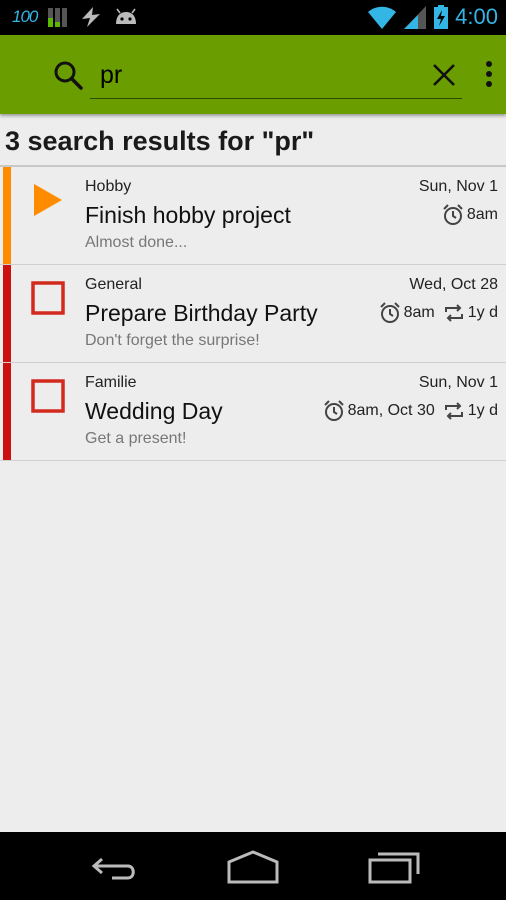 The width and height of the screenshot is (506, 900). What do you see at coordinates (438, 313) in the screenshot?
I see `task-meta: 8am 1y d` at bounding box center [438, 313].